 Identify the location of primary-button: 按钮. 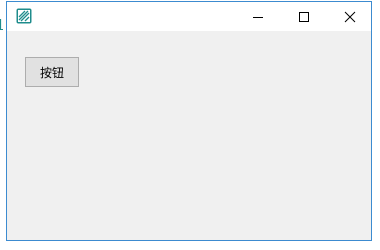
(52, 72).